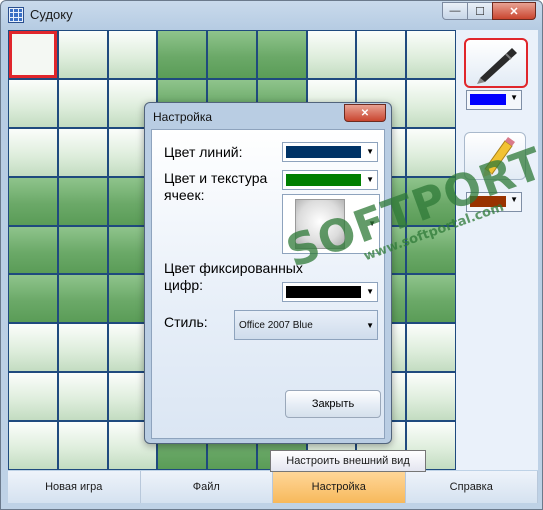  What do you see at coordinates (339, 487) in the screenshot?
I see `menu-item: Настройка` at bounding box center [339, 487].